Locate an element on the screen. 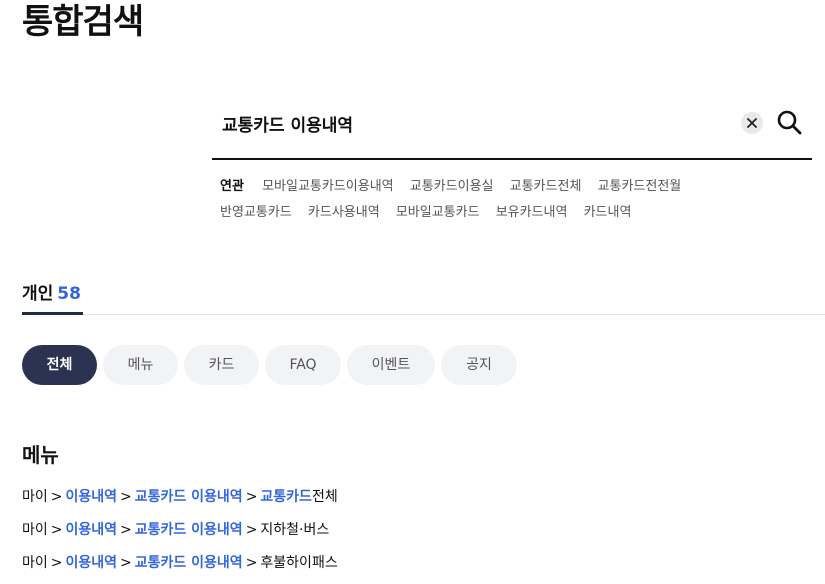 The height and width of the screenshot is (584, 825). path-leaf: 후불하이패스 is located at coordinates (299, 563).